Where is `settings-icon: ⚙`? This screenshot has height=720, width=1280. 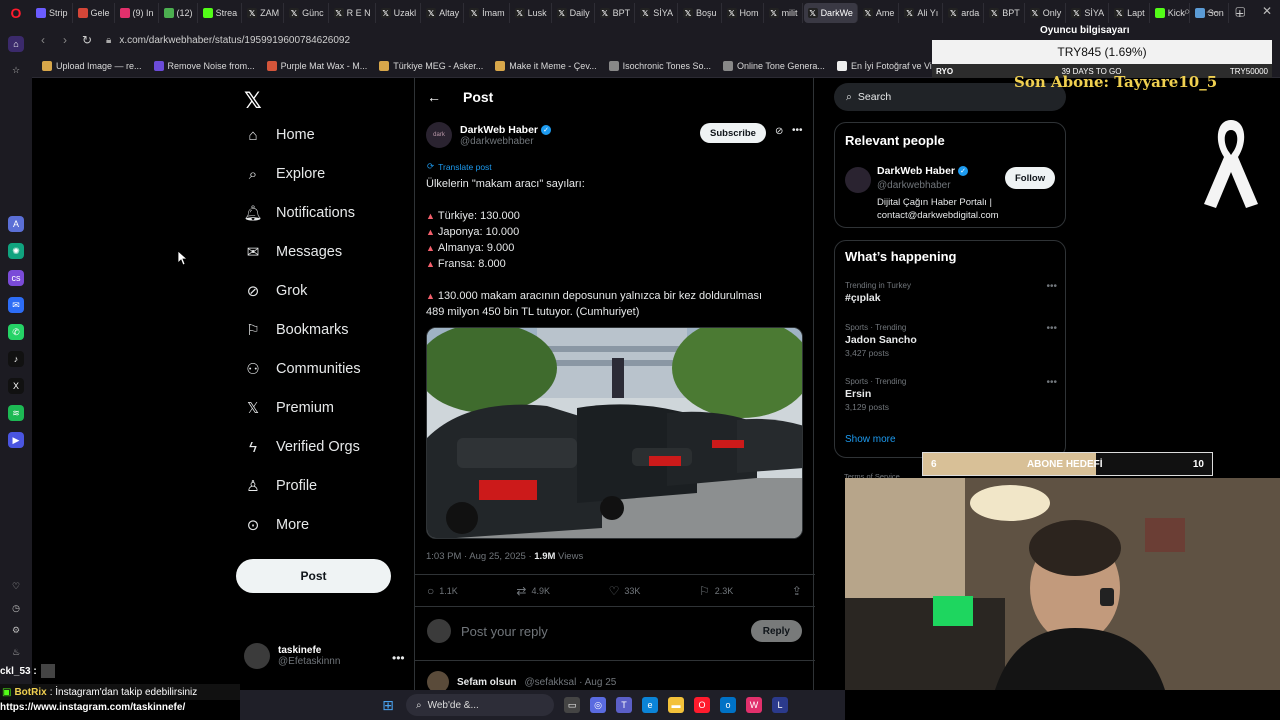
settings-icon: ⚙ is located at coordinates (16, 630).